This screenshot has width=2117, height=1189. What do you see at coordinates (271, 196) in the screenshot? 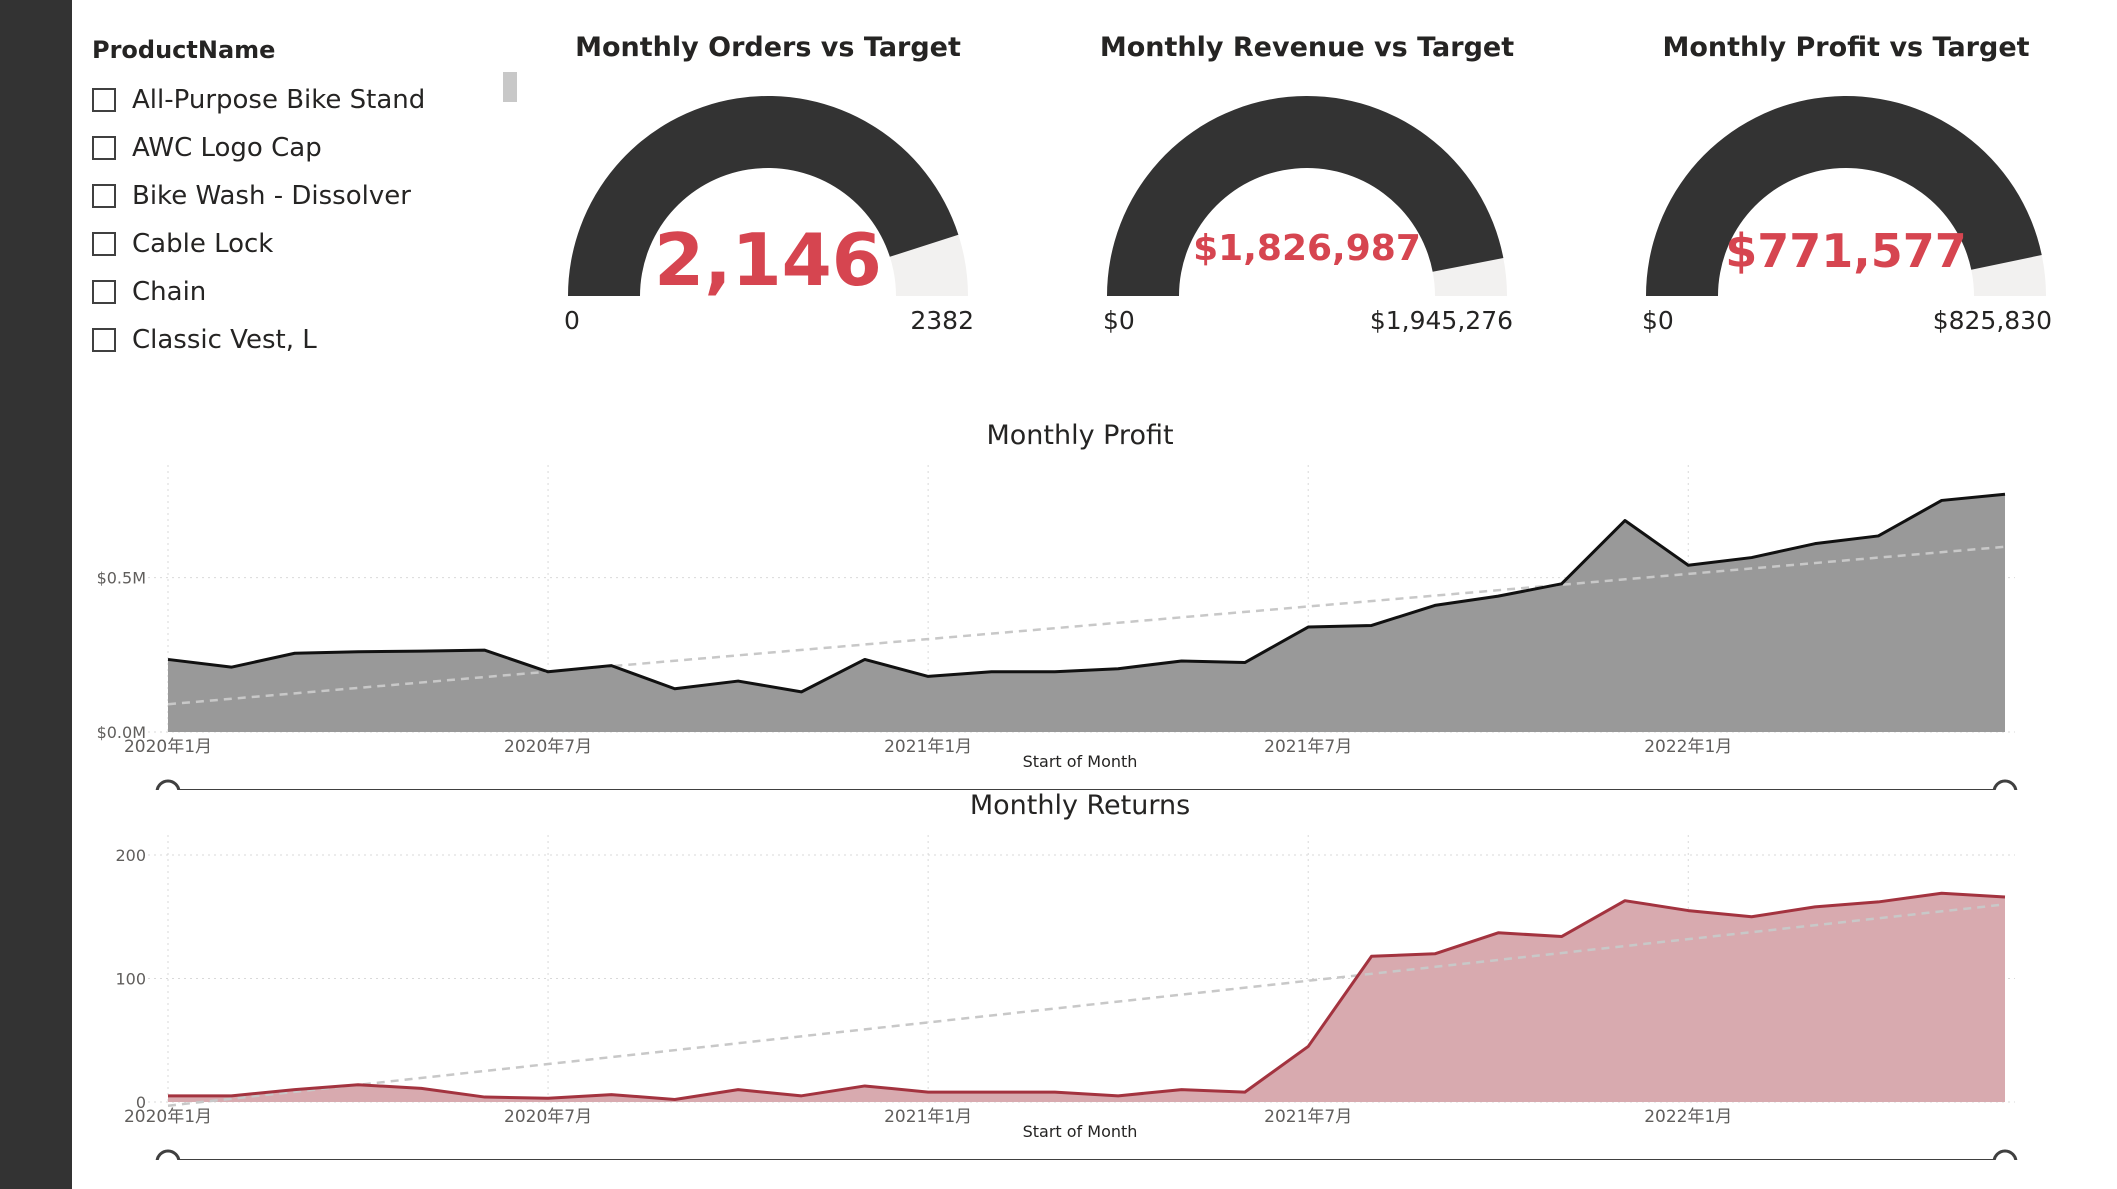
I see `slicer-item-label: Bike Wash - Dissolver` at bounding box center [271, 196].